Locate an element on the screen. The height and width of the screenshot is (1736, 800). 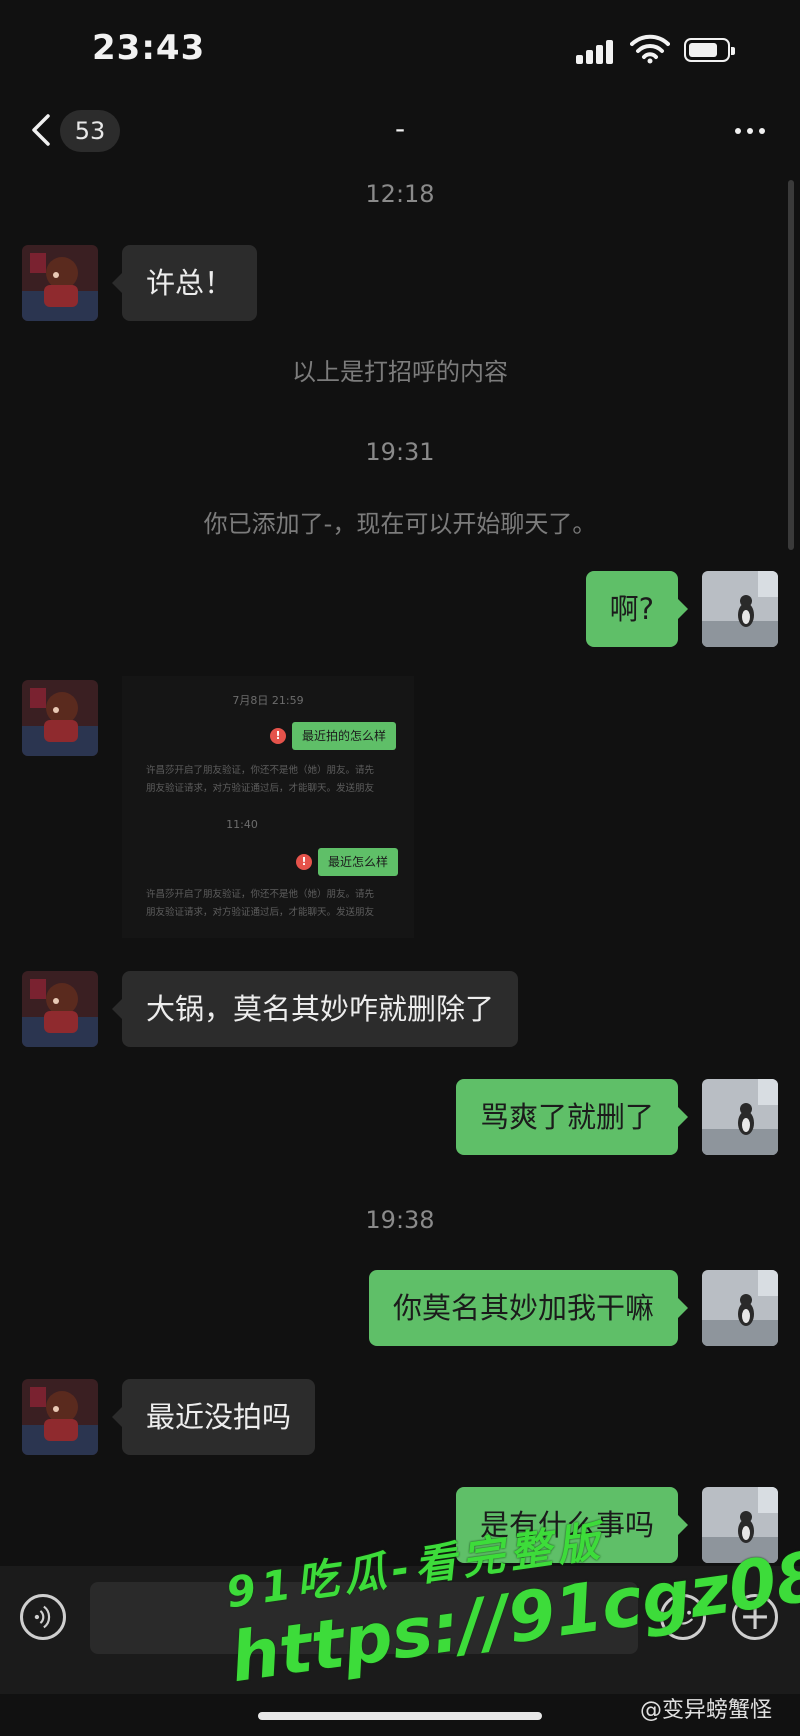
wifi-icon is located at coordinates (650, 49).